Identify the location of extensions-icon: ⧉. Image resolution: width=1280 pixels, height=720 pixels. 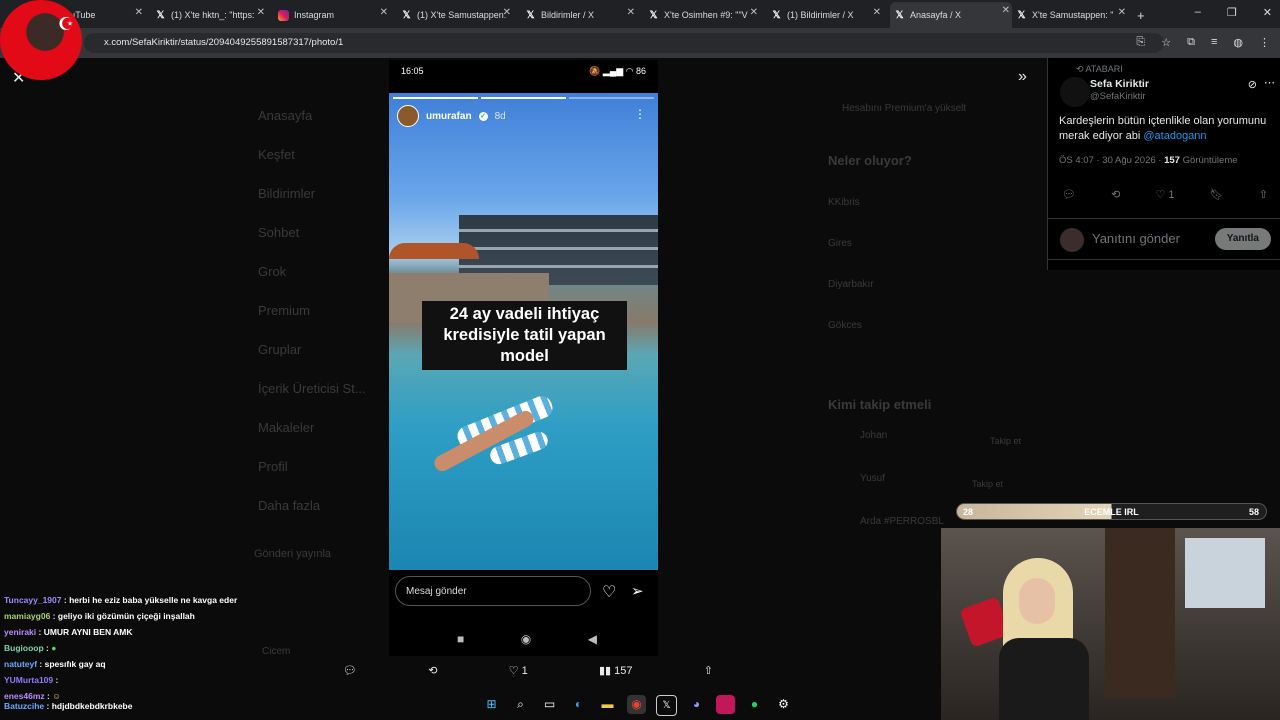
(1191, 42).